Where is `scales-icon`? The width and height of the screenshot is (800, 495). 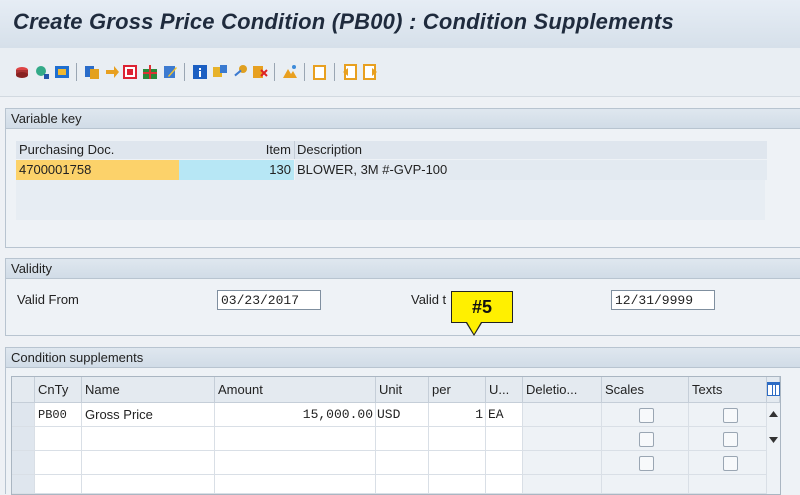
scales-icon is located at coordinates (220, 72).